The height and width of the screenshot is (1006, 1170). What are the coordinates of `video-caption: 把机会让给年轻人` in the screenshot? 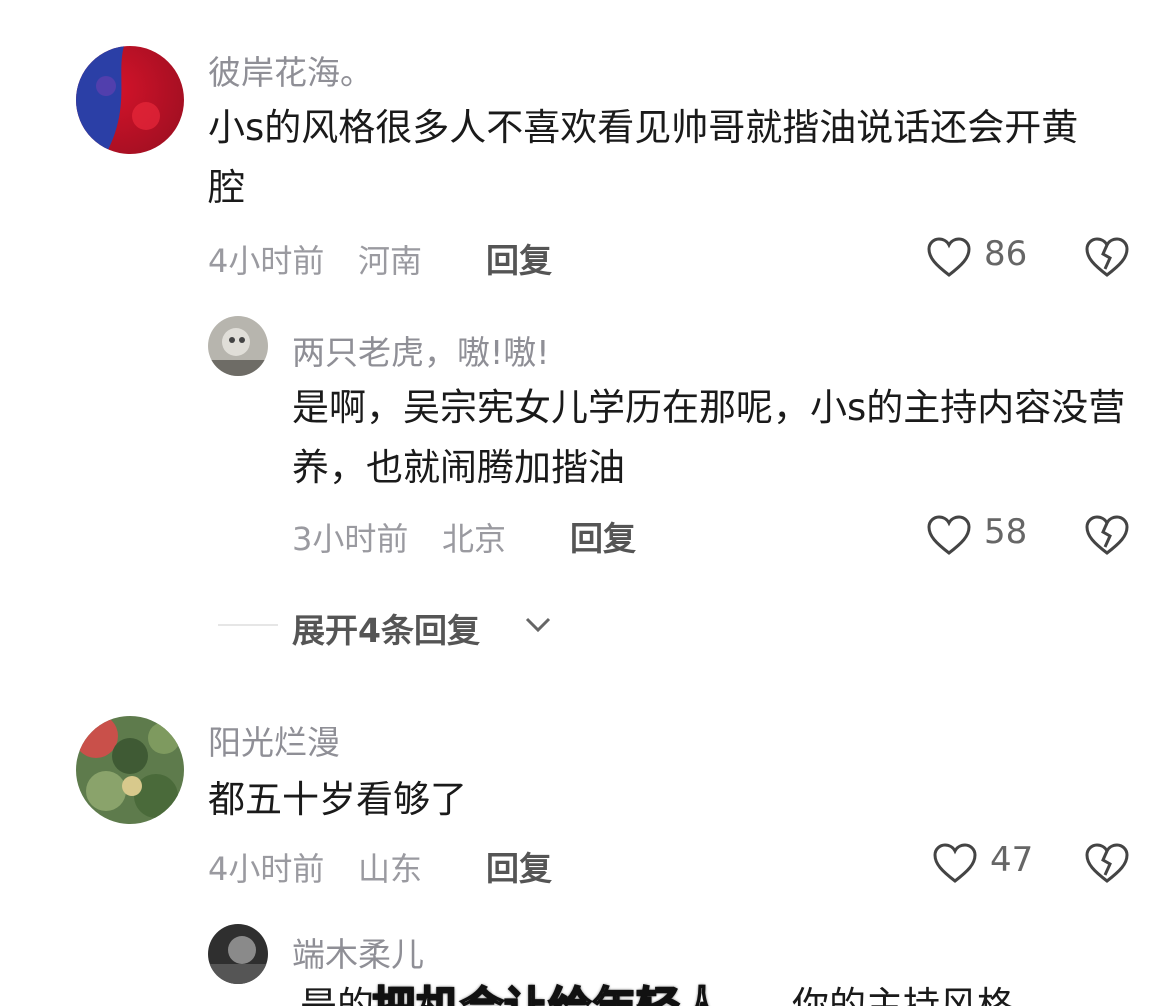 It's located at (548, 989).